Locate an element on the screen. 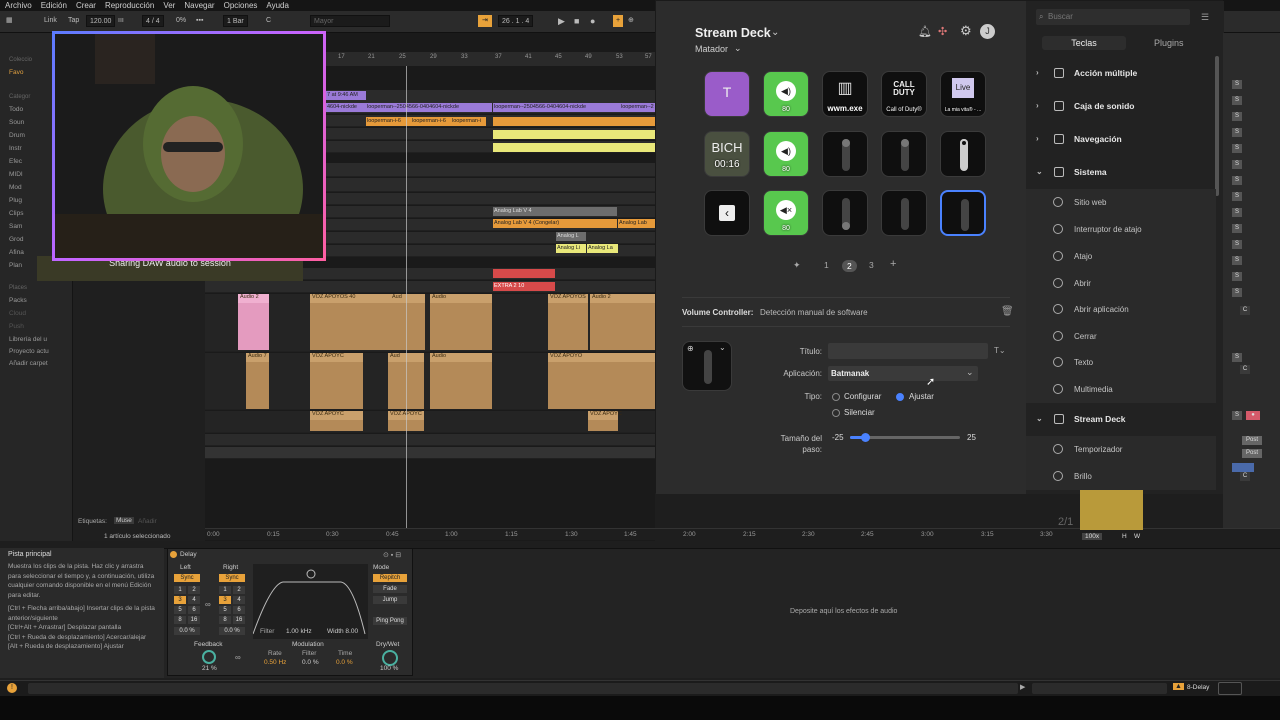 This screenshot has height=720, width=1280. tag-chip: Muse is located at coordinates (124, 520).